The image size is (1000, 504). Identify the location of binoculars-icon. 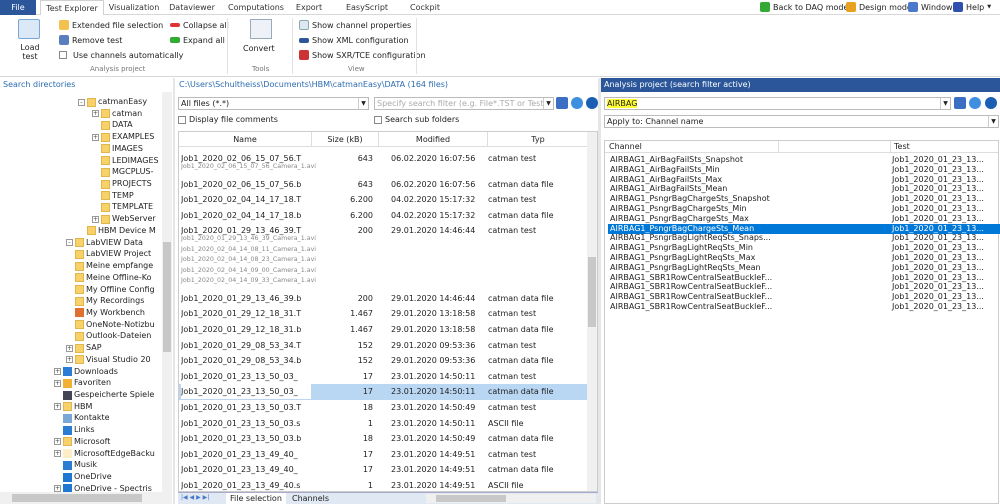
(562, 103).